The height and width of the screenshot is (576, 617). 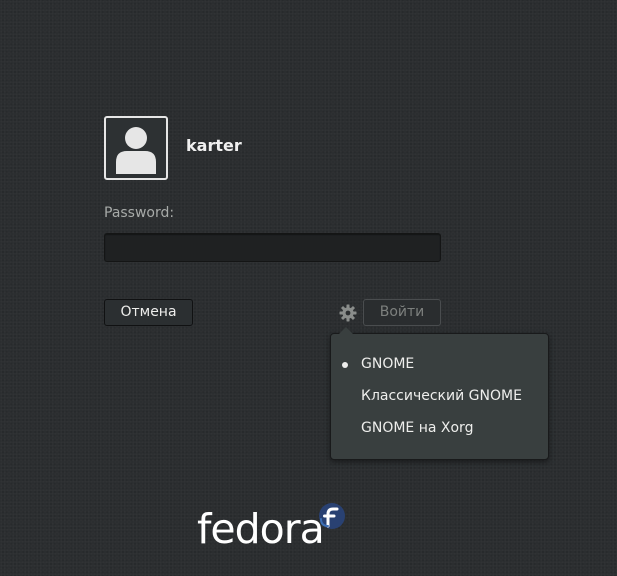 I want to click on session-item-gnome-xorg: GNOME на Xorg, so click(x=417, y=428).